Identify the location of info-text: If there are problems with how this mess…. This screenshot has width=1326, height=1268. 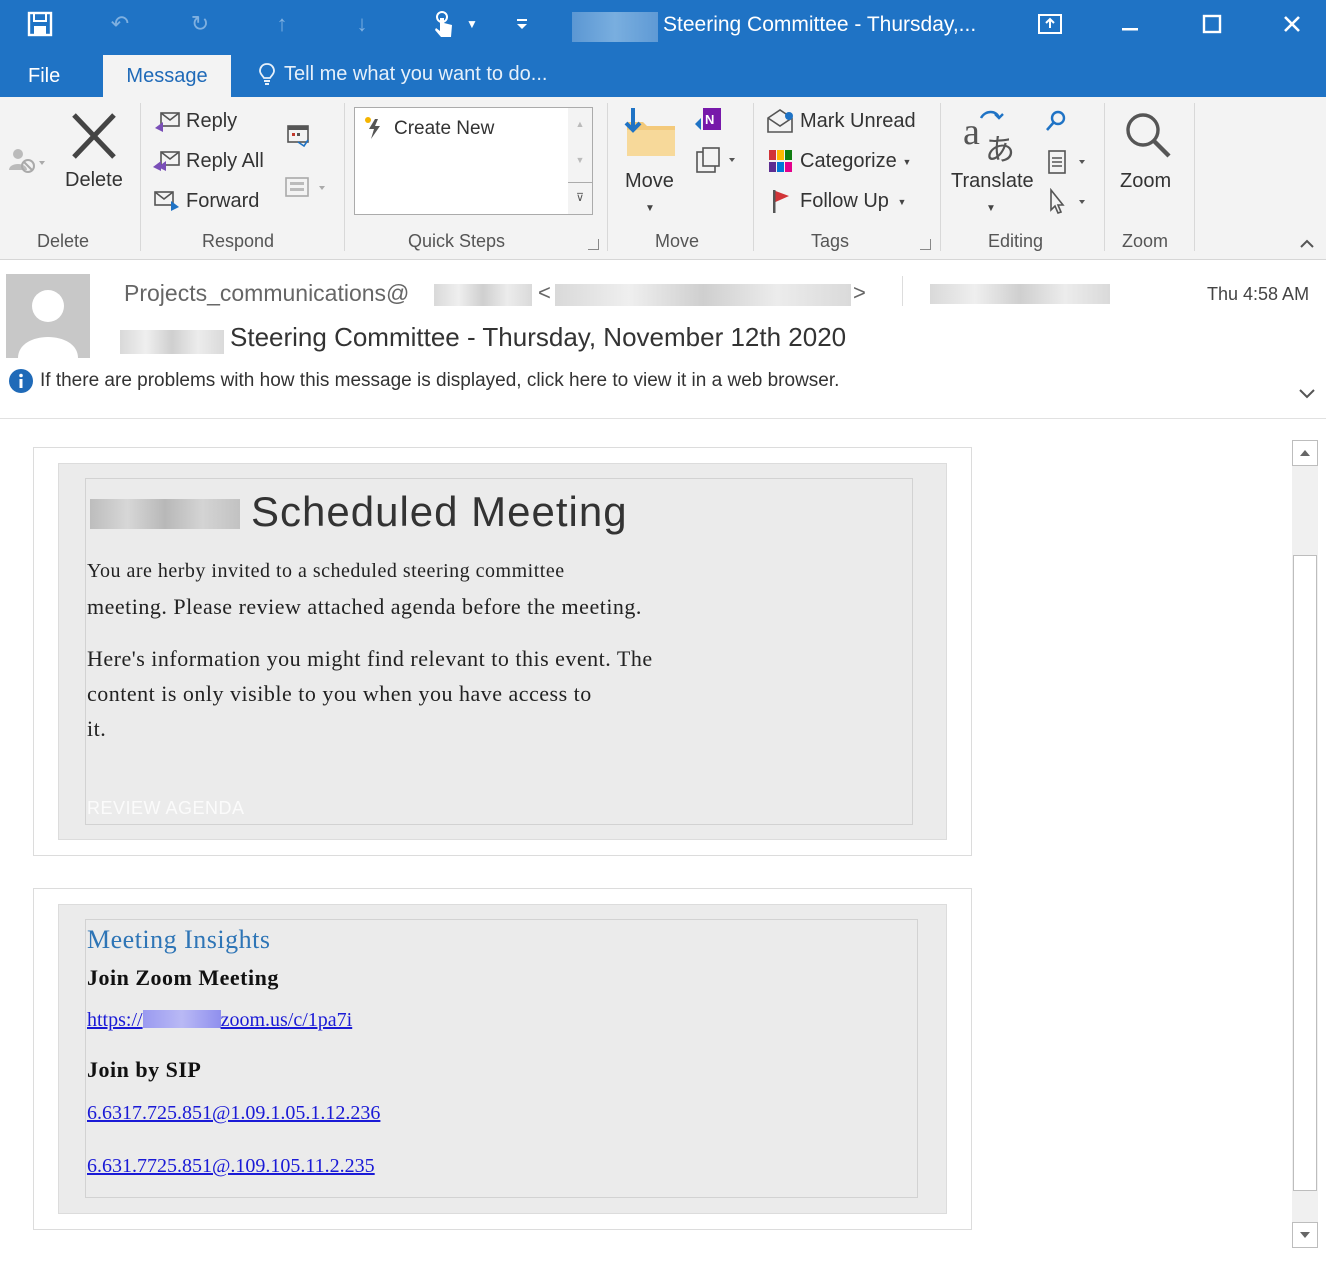
(440, 380).